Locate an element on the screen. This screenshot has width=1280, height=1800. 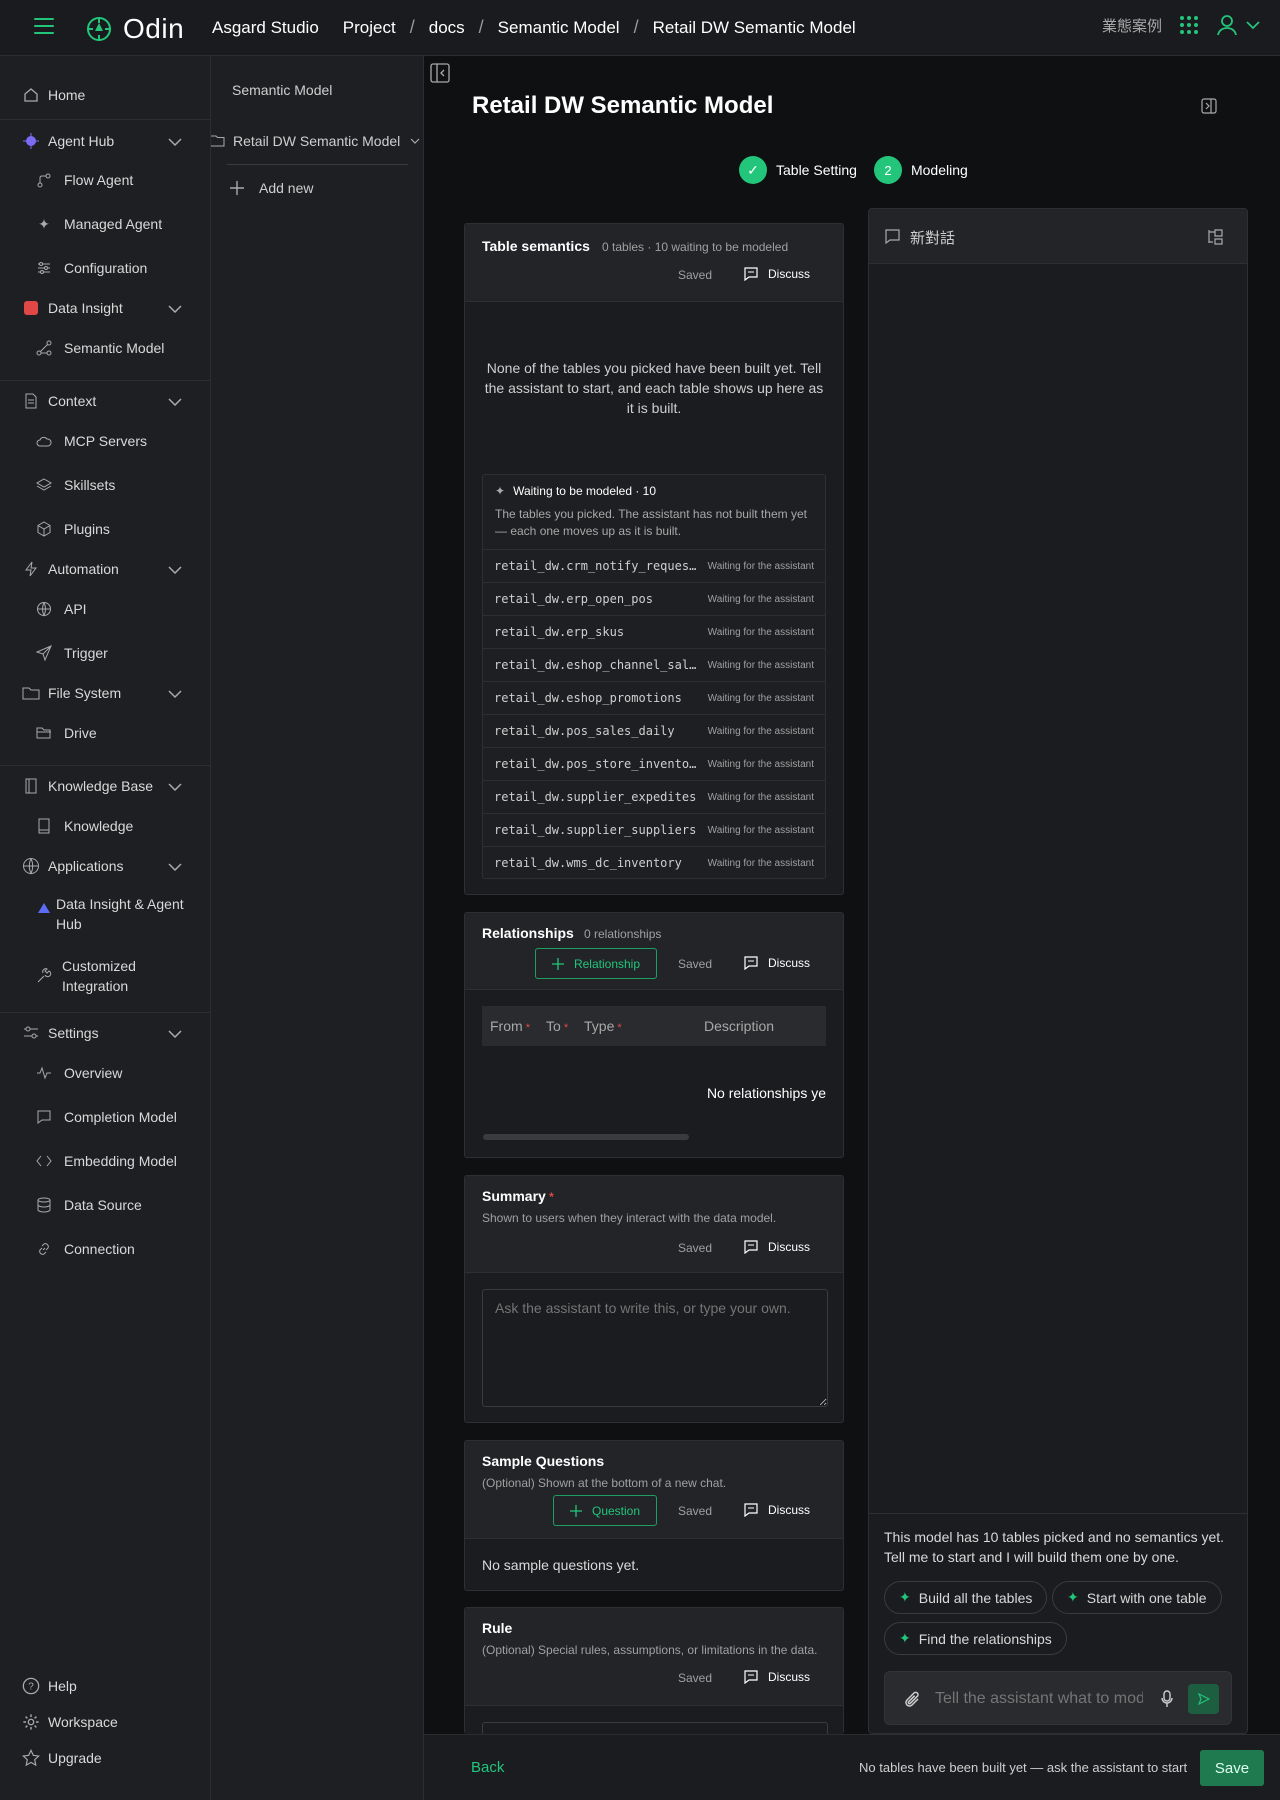
sidebar-item-label: Applications is located at coordinates (86, 866).